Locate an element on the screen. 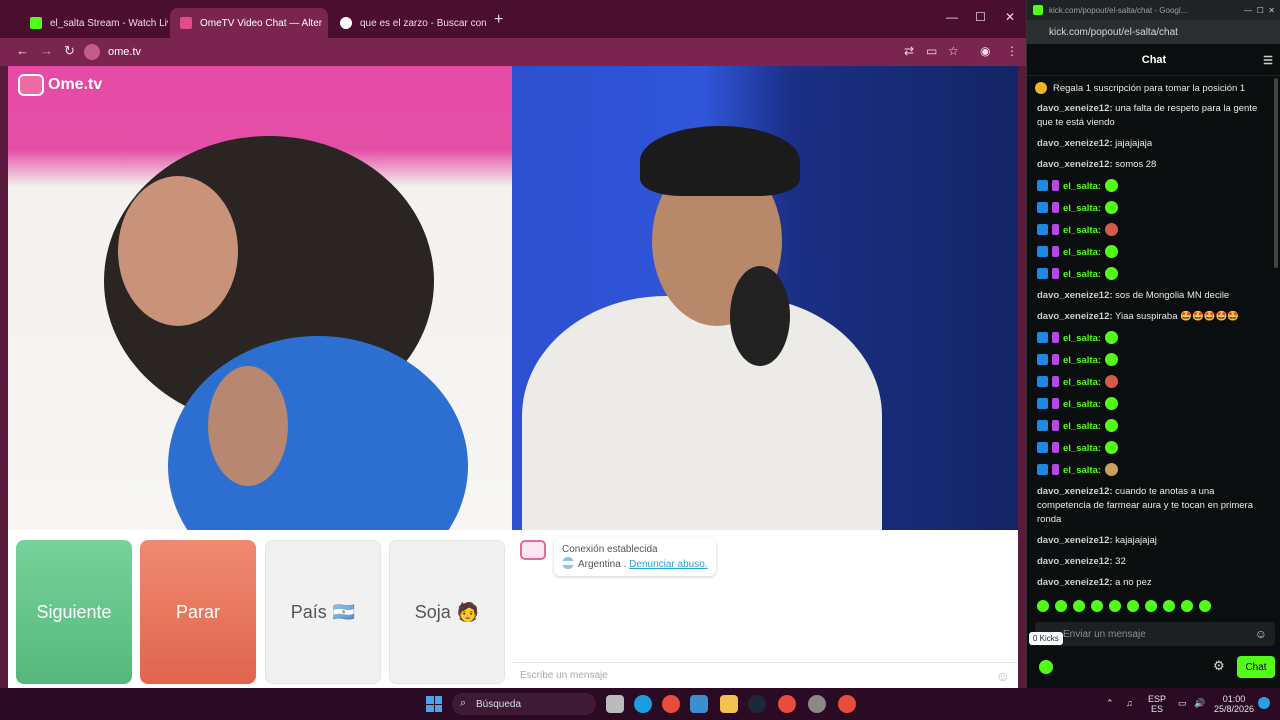 The height and width of the screenshot is (720, 1280). maximize-button: ☐ is located at coordinates (980, 17).